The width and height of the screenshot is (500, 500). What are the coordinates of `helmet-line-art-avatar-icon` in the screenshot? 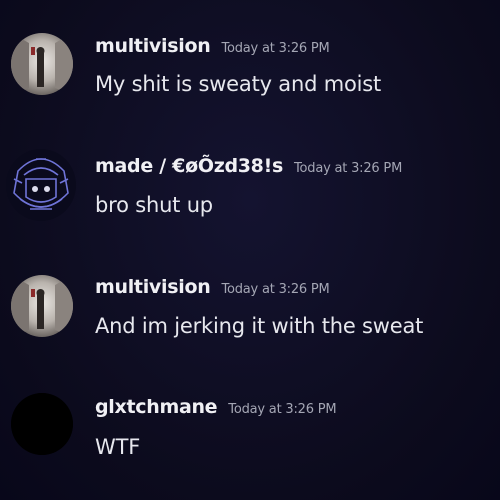 It's located at (41, 185).